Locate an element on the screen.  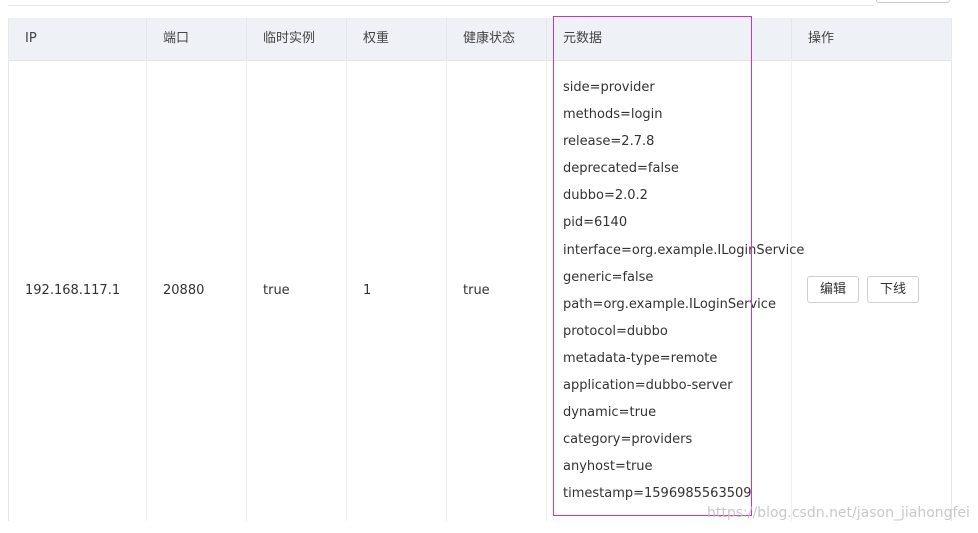
cell-ip: 192.168.117.1 is located at coordinates (78, 290).